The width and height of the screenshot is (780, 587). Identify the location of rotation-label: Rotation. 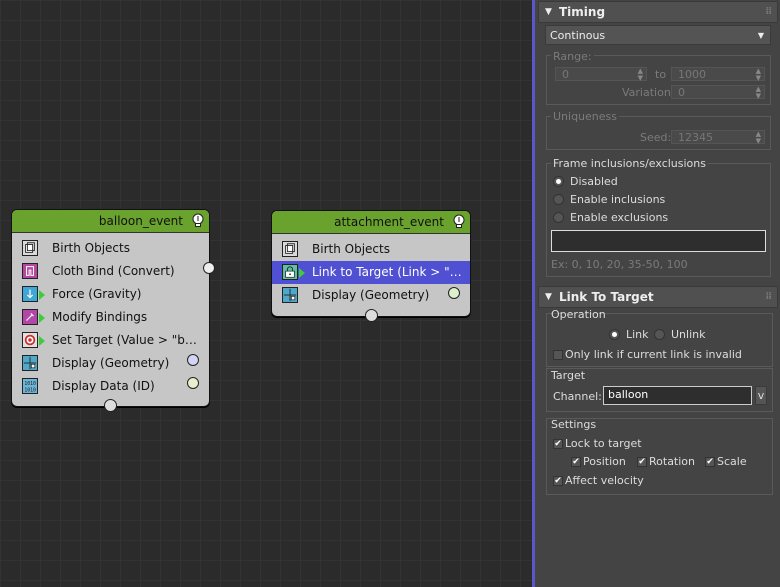
(672, 461).